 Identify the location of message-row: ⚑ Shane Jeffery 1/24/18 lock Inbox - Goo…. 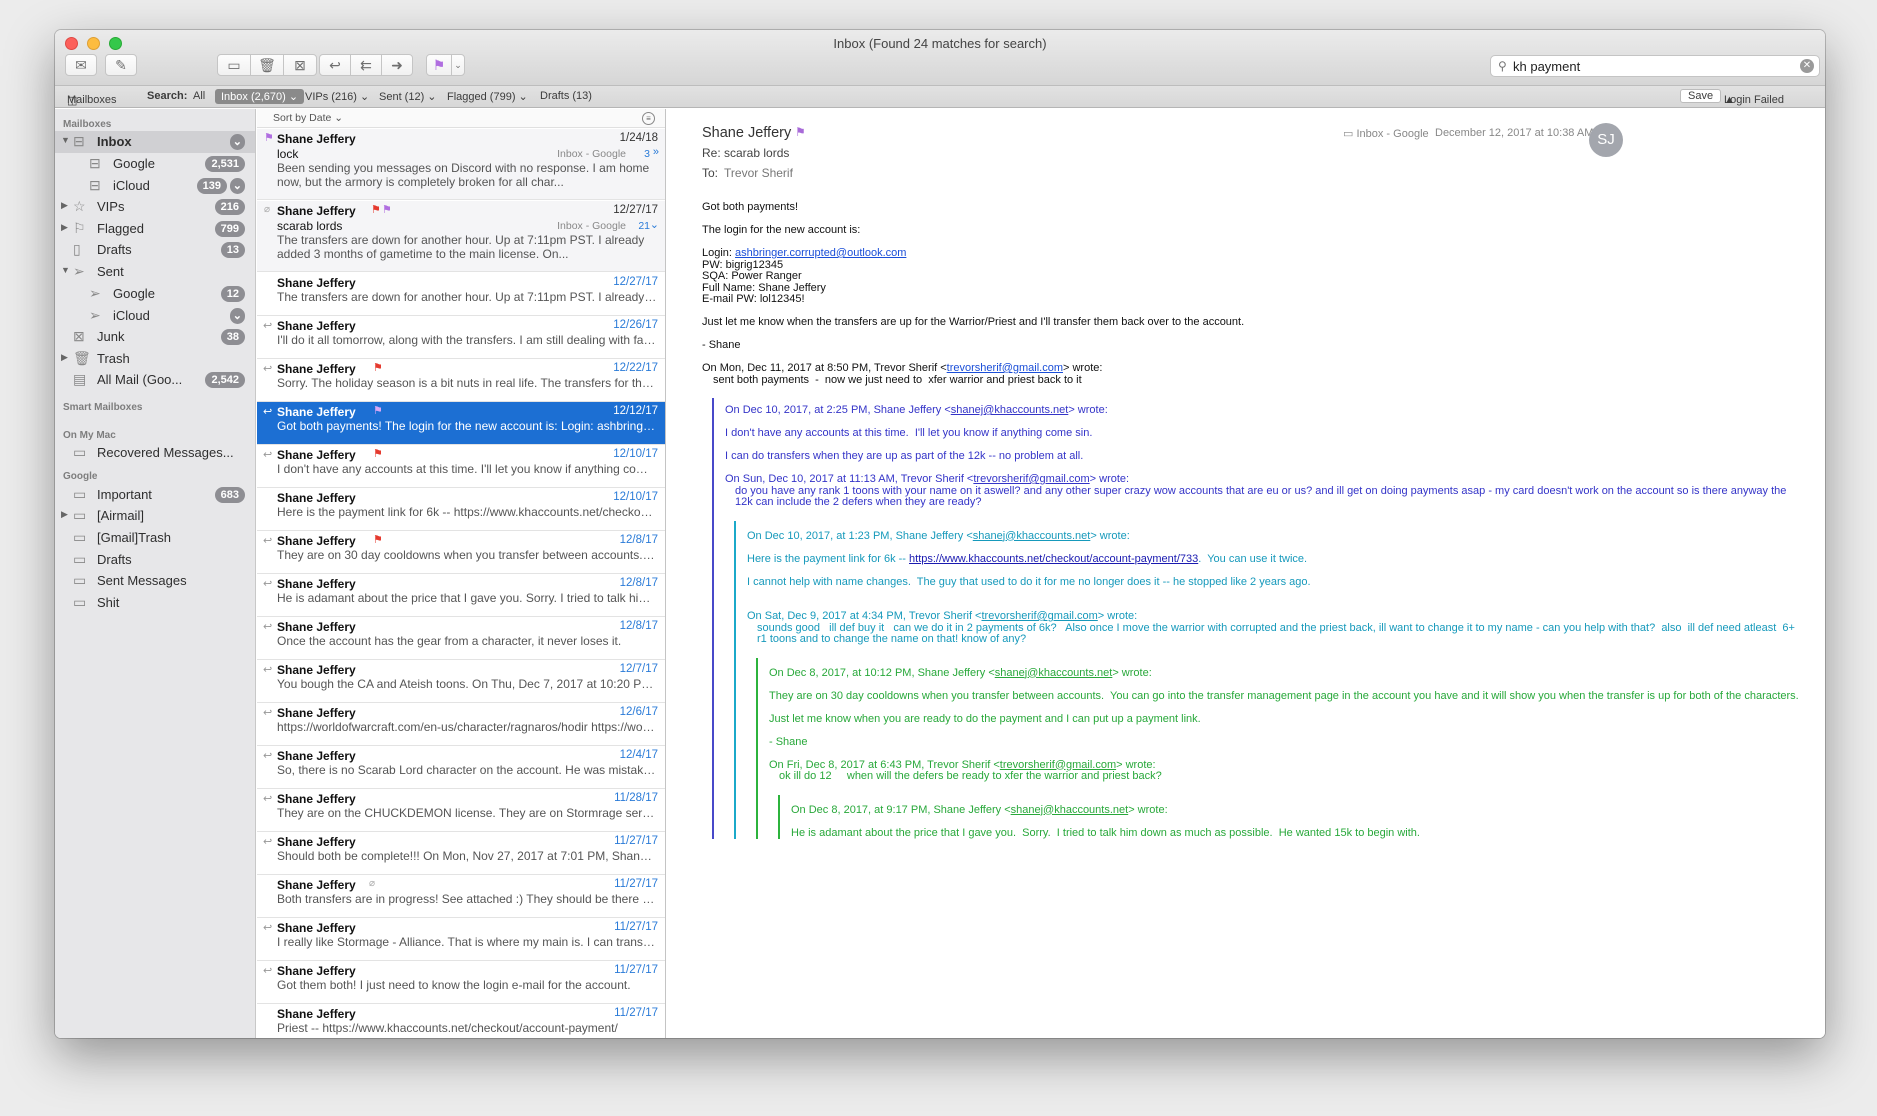
(461, 164).